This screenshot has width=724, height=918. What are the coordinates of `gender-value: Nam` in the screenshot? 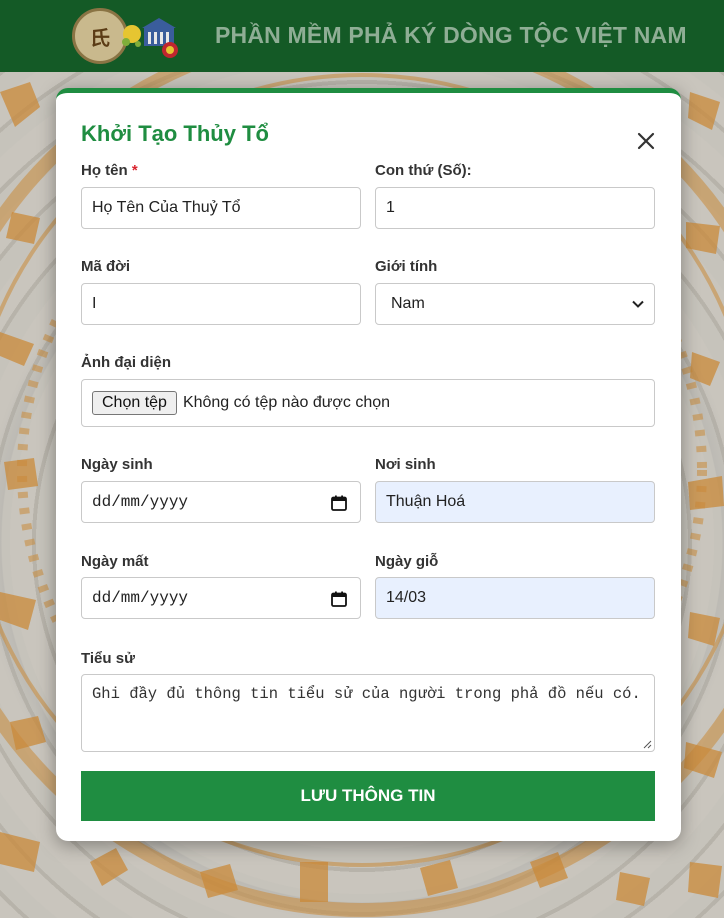 It's located at (408, 303).